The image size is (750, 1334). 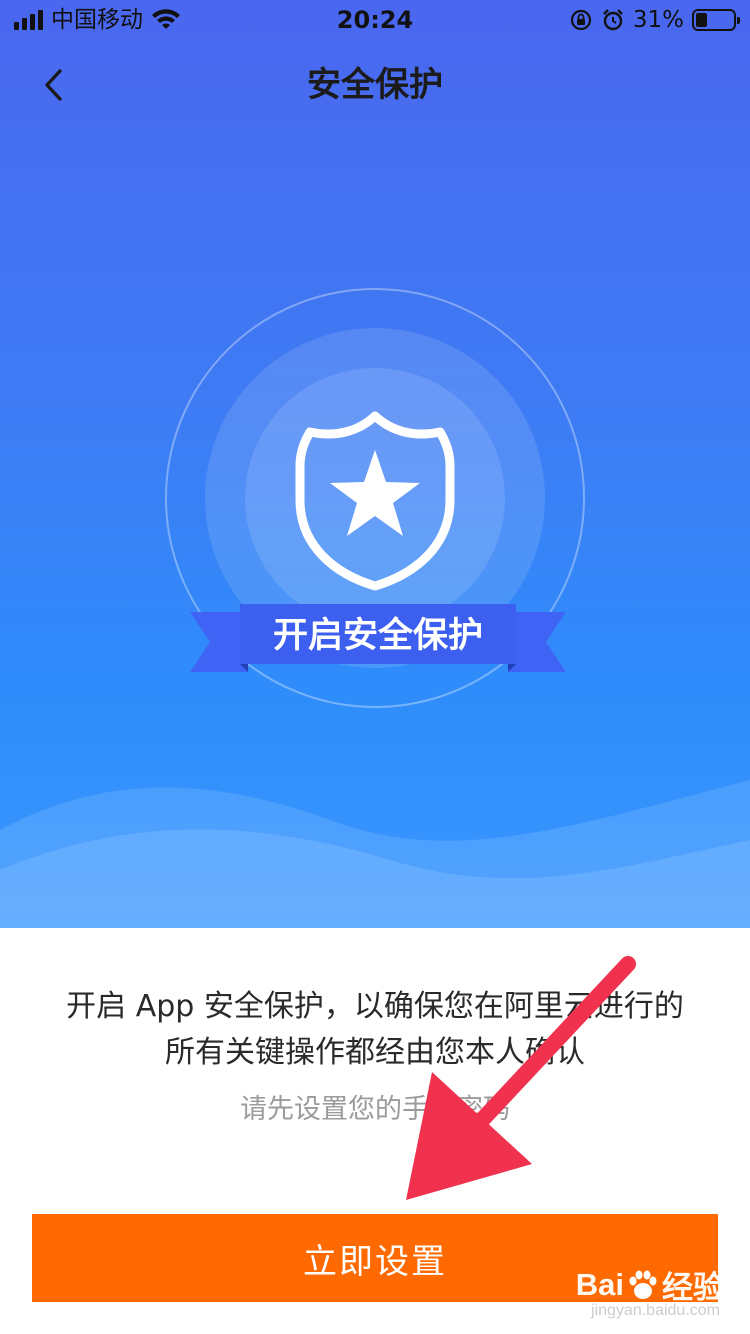 I want to click on watermark-brand-2: 经验, so click(x=693, y=1287).